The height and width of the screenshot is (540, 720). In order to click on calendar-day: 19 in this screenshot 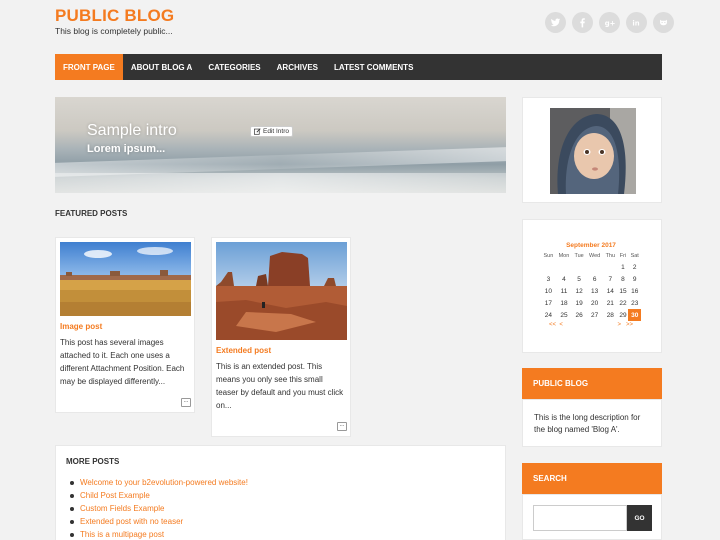, I will do `click(579, 303)`.